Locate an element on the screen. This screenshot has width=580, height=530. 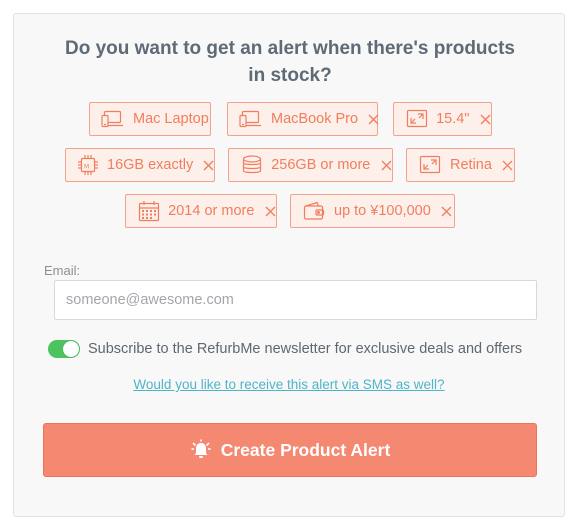
filter-chip-year: 2014 or more is located at coordinates (201, 211).